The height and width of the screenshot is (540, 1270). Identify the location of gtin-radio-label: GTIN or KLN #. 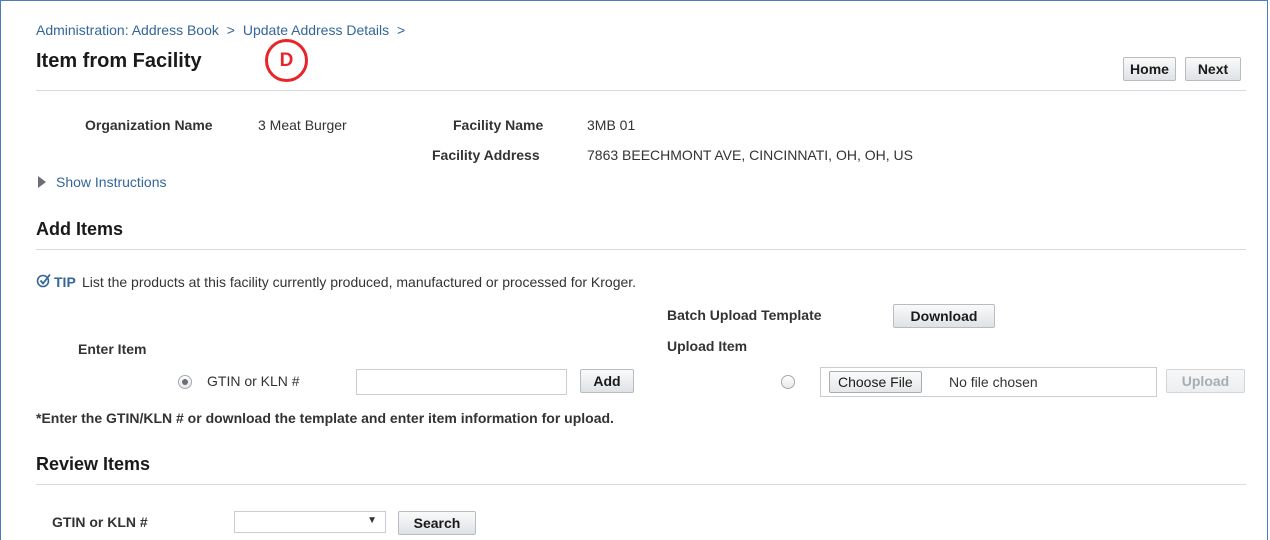
(253, 381).